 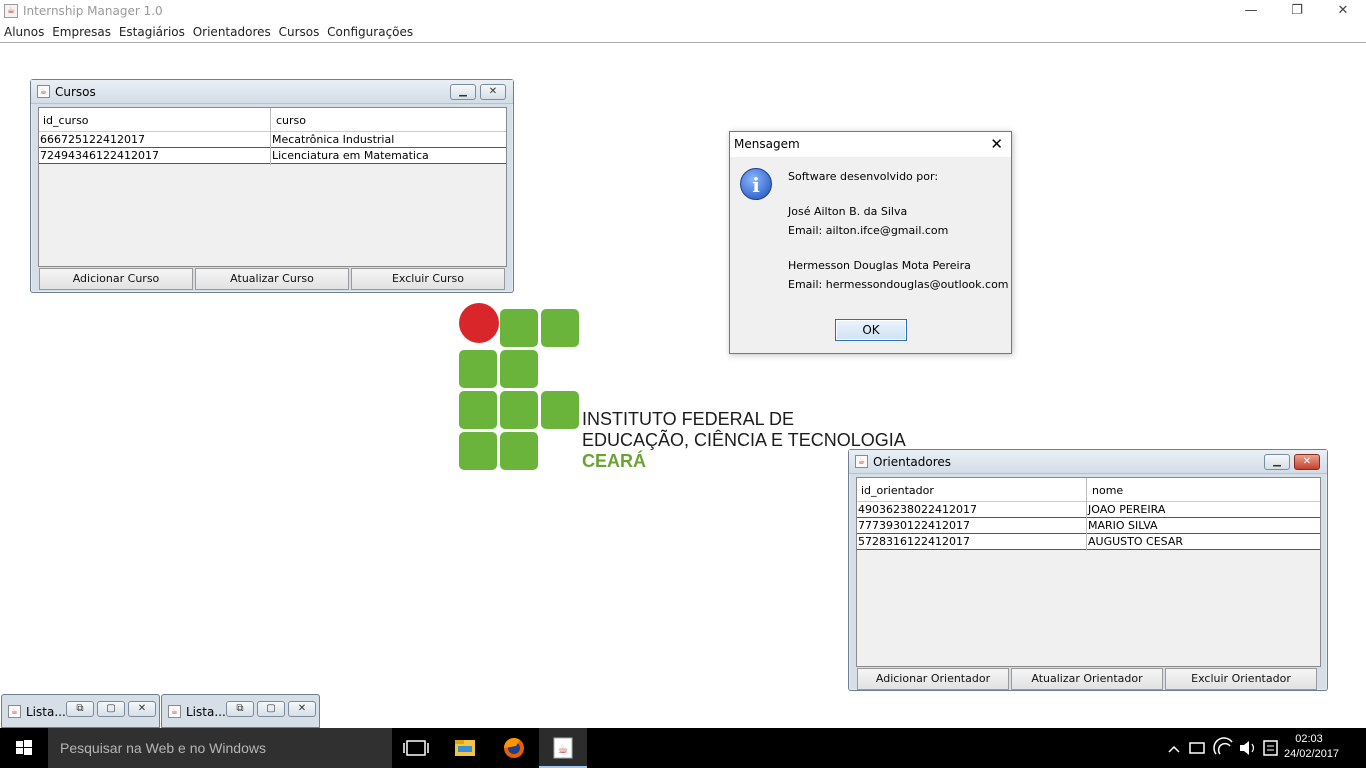 What do you see at coordinates (879, 265) in the screenshot?
I see `dialog-text: Hermesson Douglas Mota Pereira` at bounding box center [879, 265].